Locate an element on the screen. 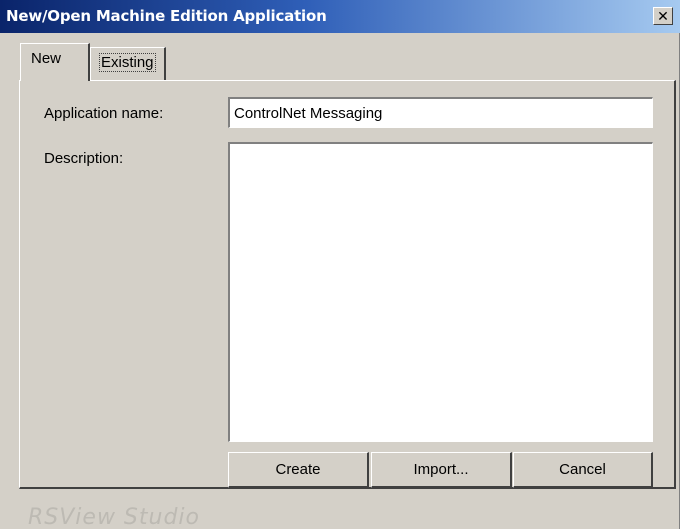 Image resolution: width=683 pixels, height=530 pixels. create-button: Create is located at coordinates (298, 470).